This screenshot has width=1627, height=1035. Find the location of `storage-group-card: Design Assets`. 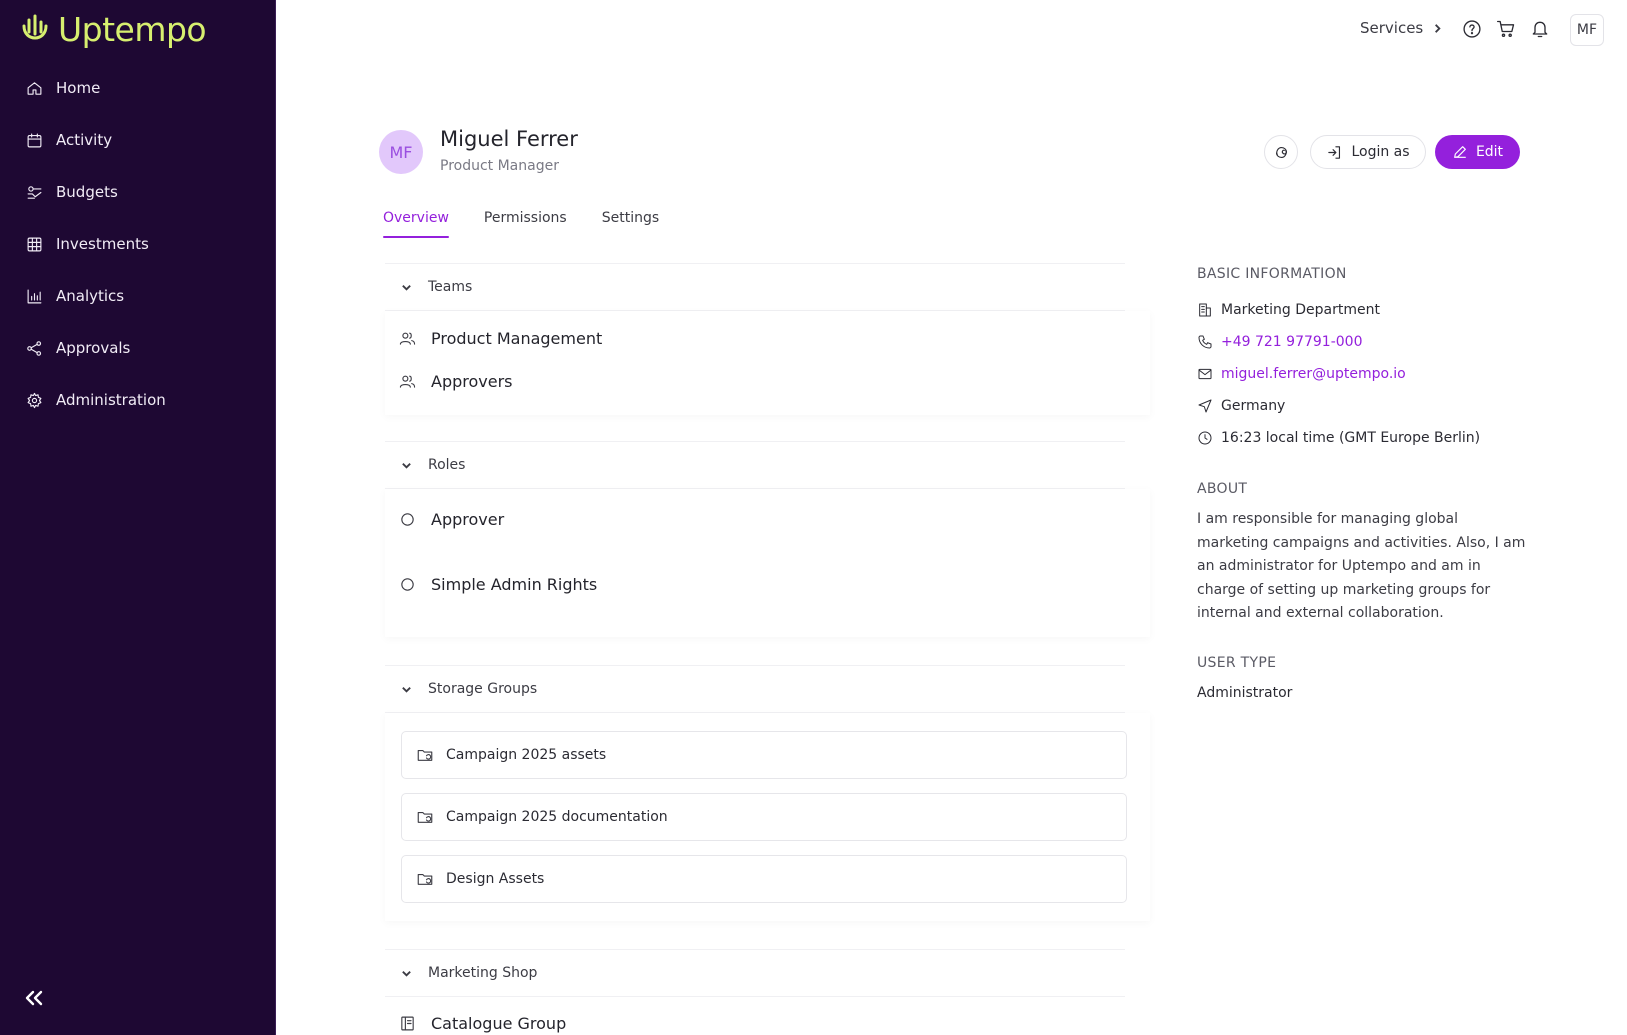

storage-group-card: Design Assets is located at coordinates (764, 879).